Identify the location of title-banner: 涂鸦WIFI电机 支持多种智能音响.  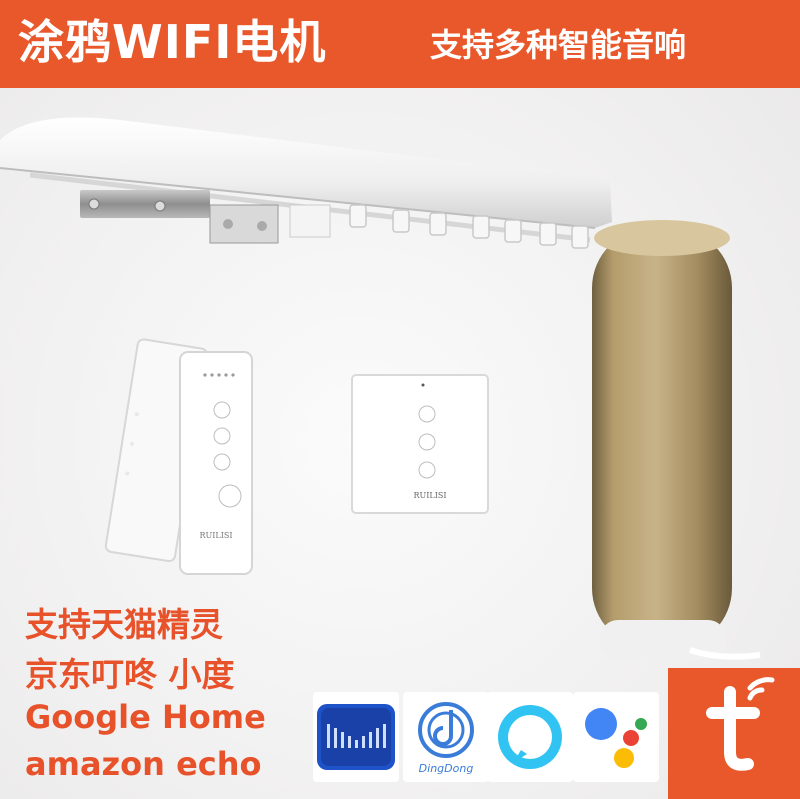
(400, 44).